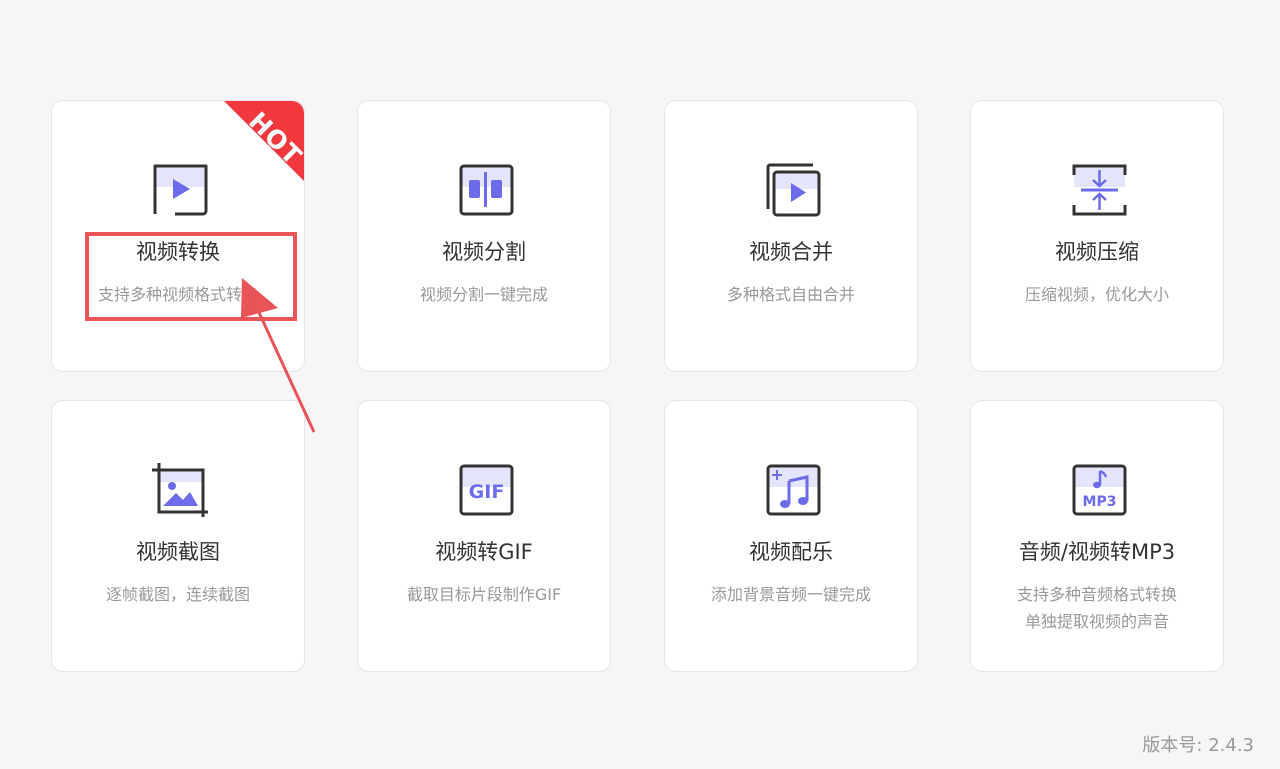  What do you see at coordinates (485, 190) in the screenshot?
I see `video-split-icon` at bounding box center [485, 190].